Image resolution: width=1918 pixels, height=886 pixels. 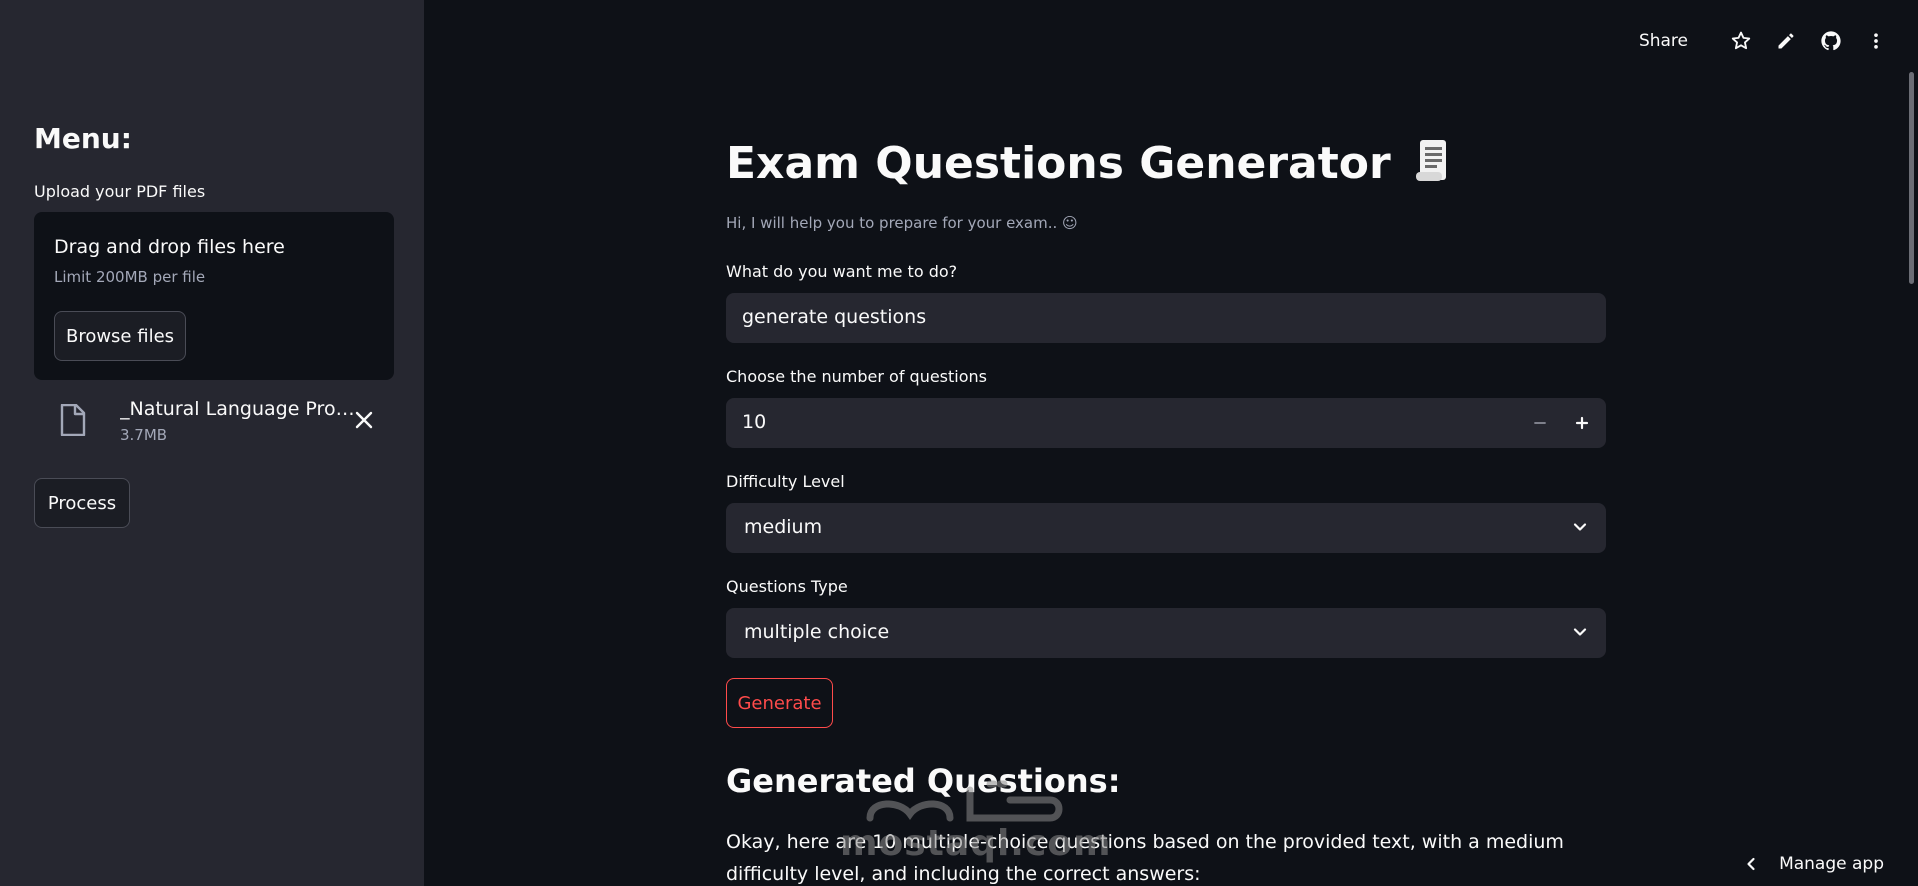 What do you see at coordinates (1911, 178) in the screenshot?
I see `scroll-thumb` at bounding box center [1911, 178].